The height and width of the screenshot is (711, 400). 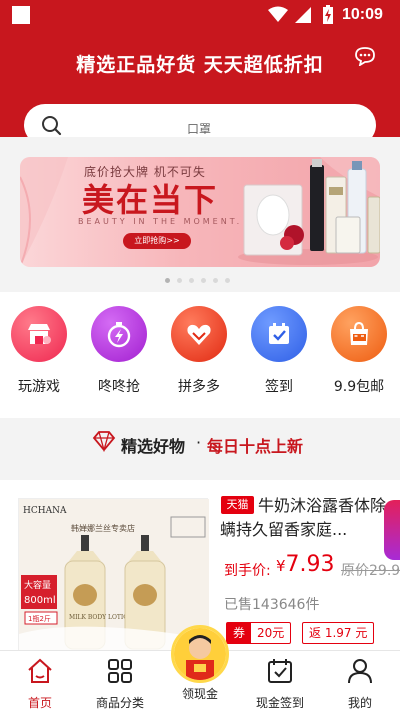 What do you see at coordinates (365, 56) in the screenshot?
I see `message-icon` at bounding box center [365, 56].